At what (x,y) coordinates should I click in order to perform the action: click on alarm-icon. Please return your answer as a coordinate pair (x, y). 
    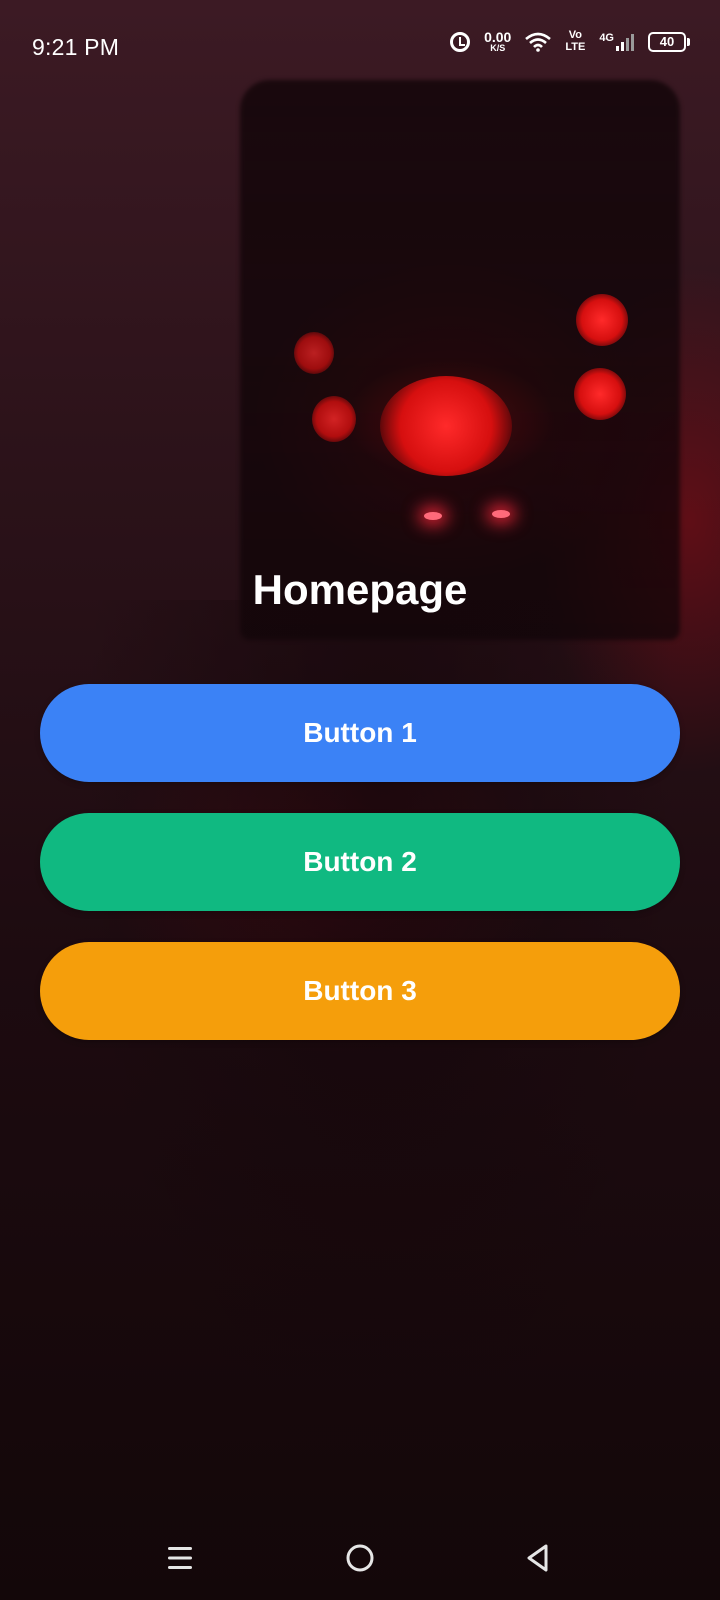
    Looking at the image, I should click on (460, 41).